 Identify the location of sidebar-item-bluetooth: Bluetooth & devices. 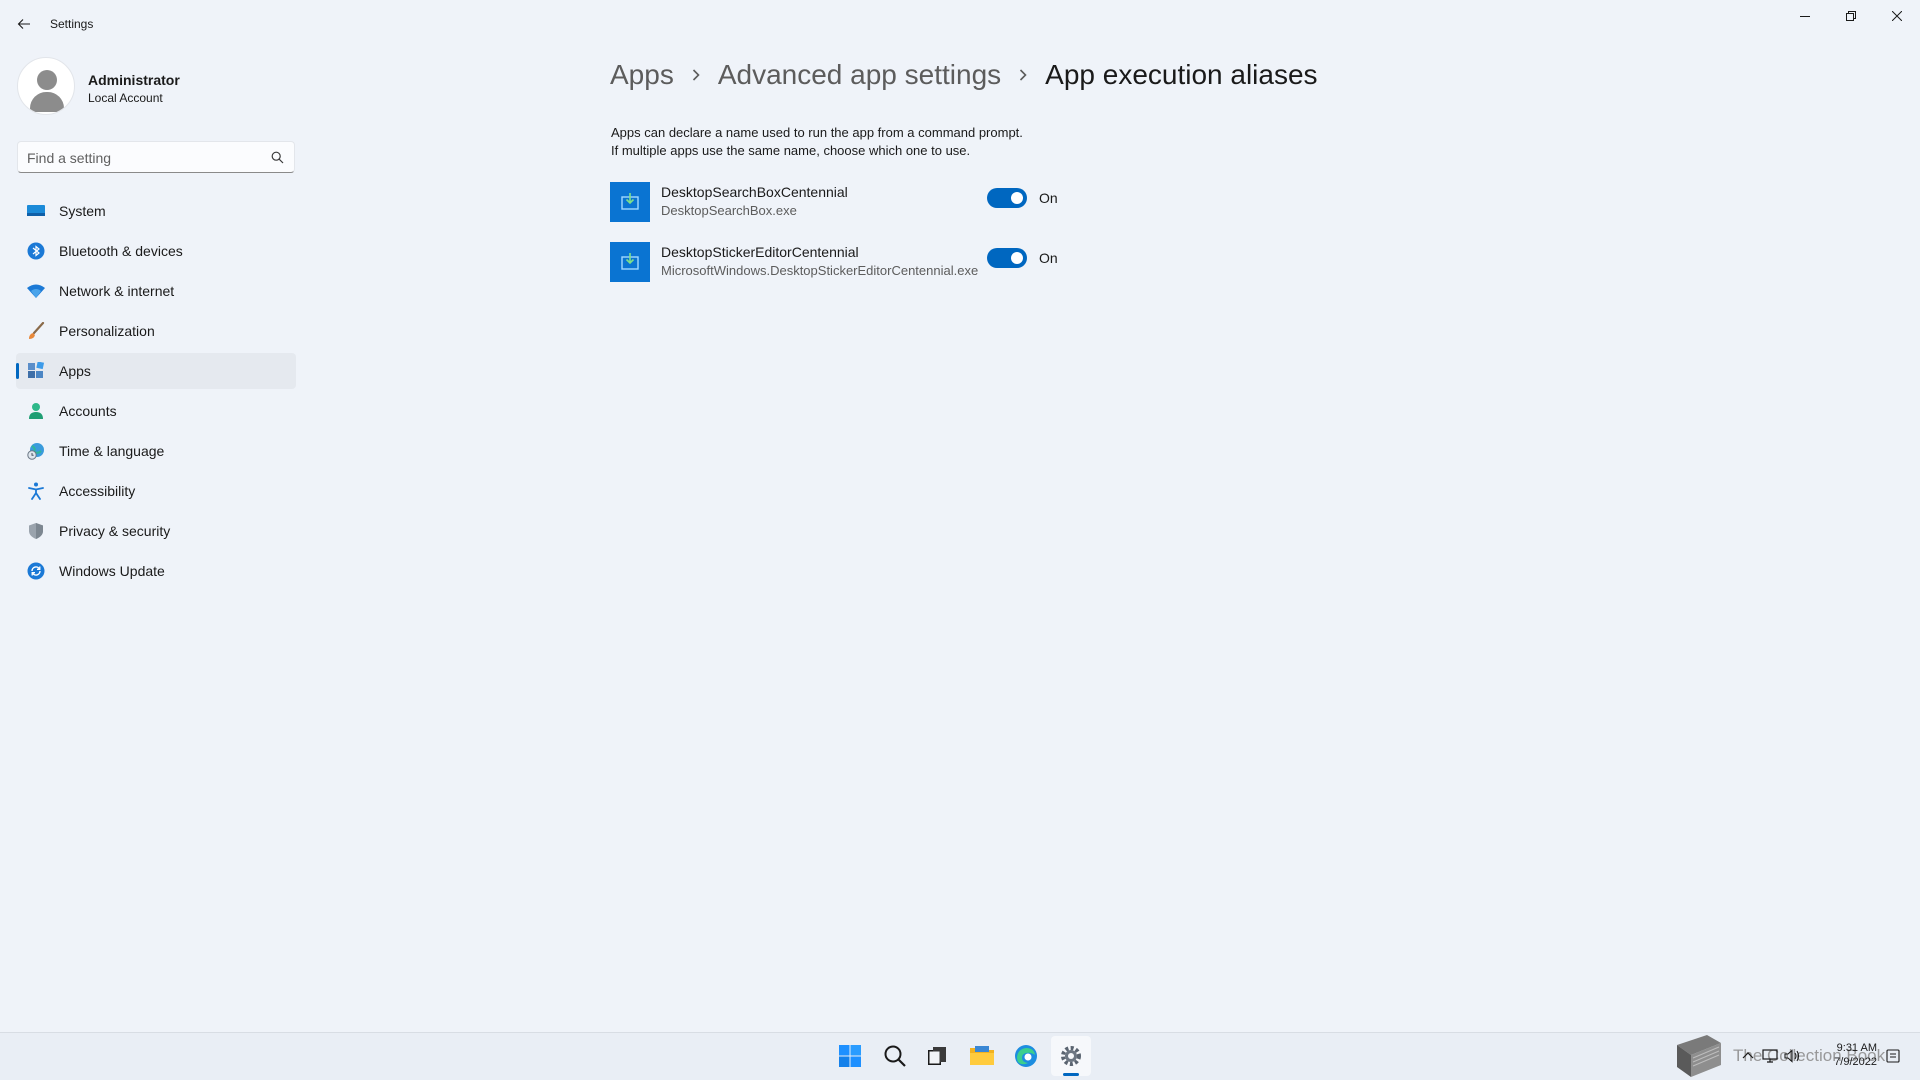
(156, 251).